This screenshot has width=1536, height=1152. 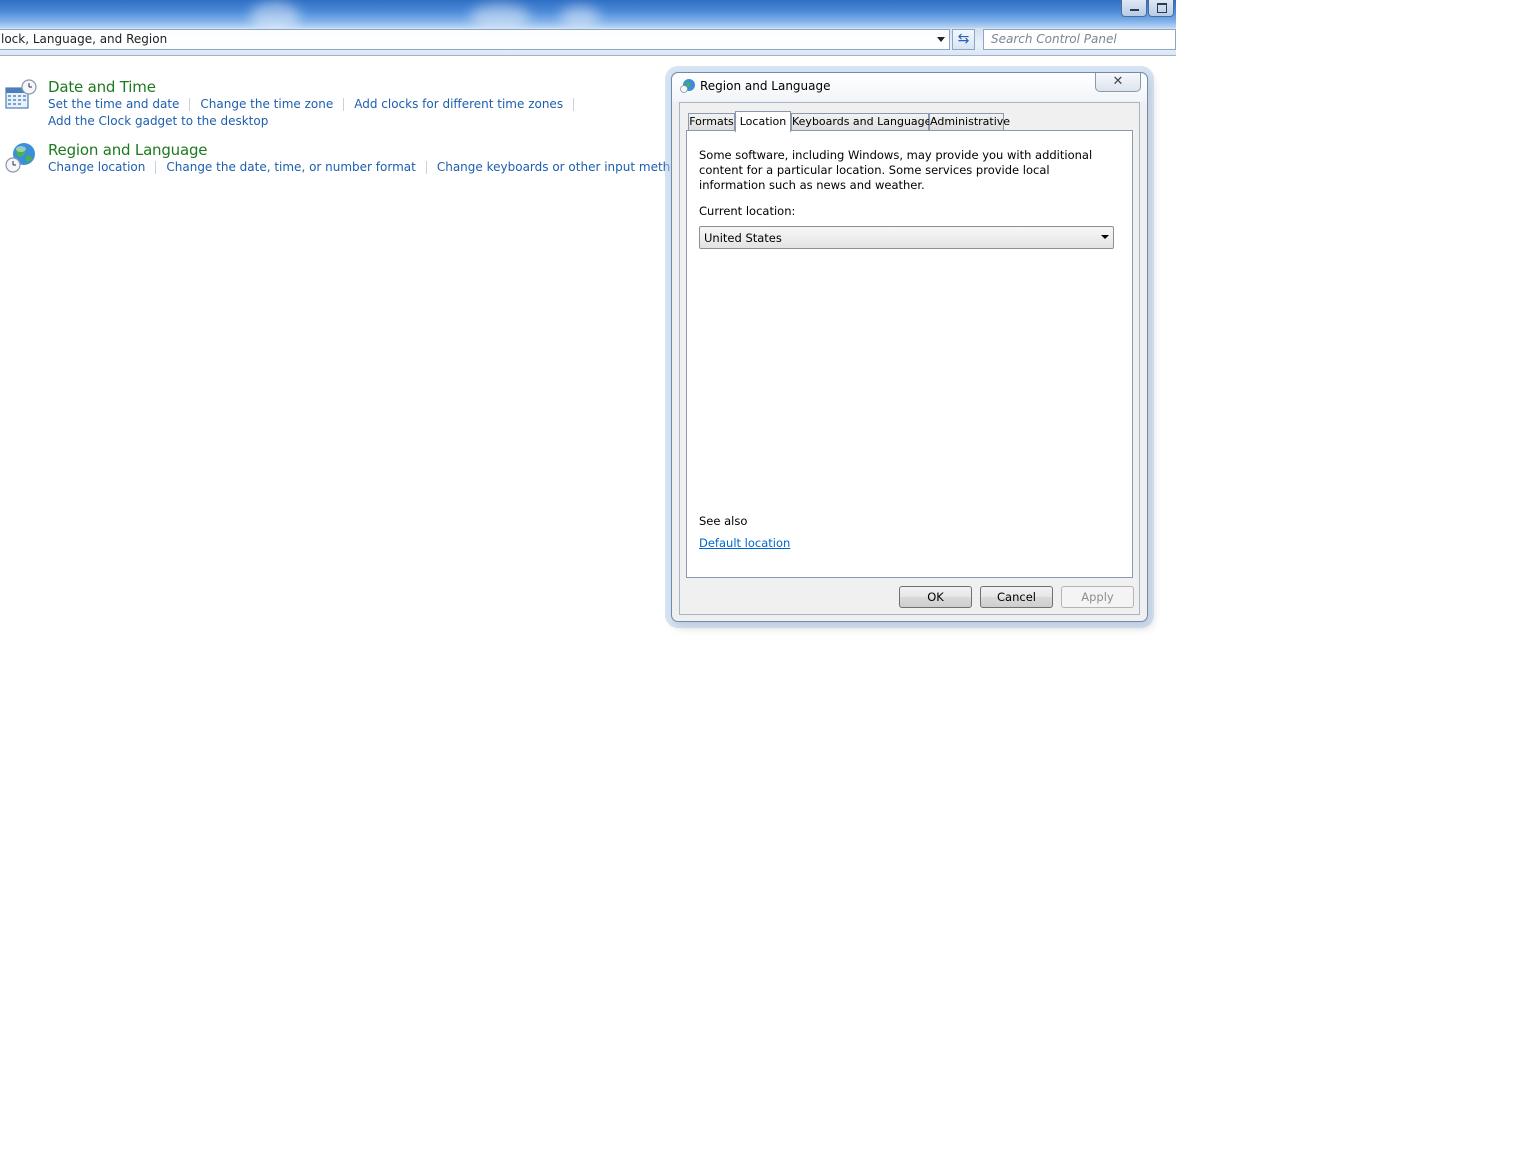 I want to click on search-box, so click(x=1079, y=39).